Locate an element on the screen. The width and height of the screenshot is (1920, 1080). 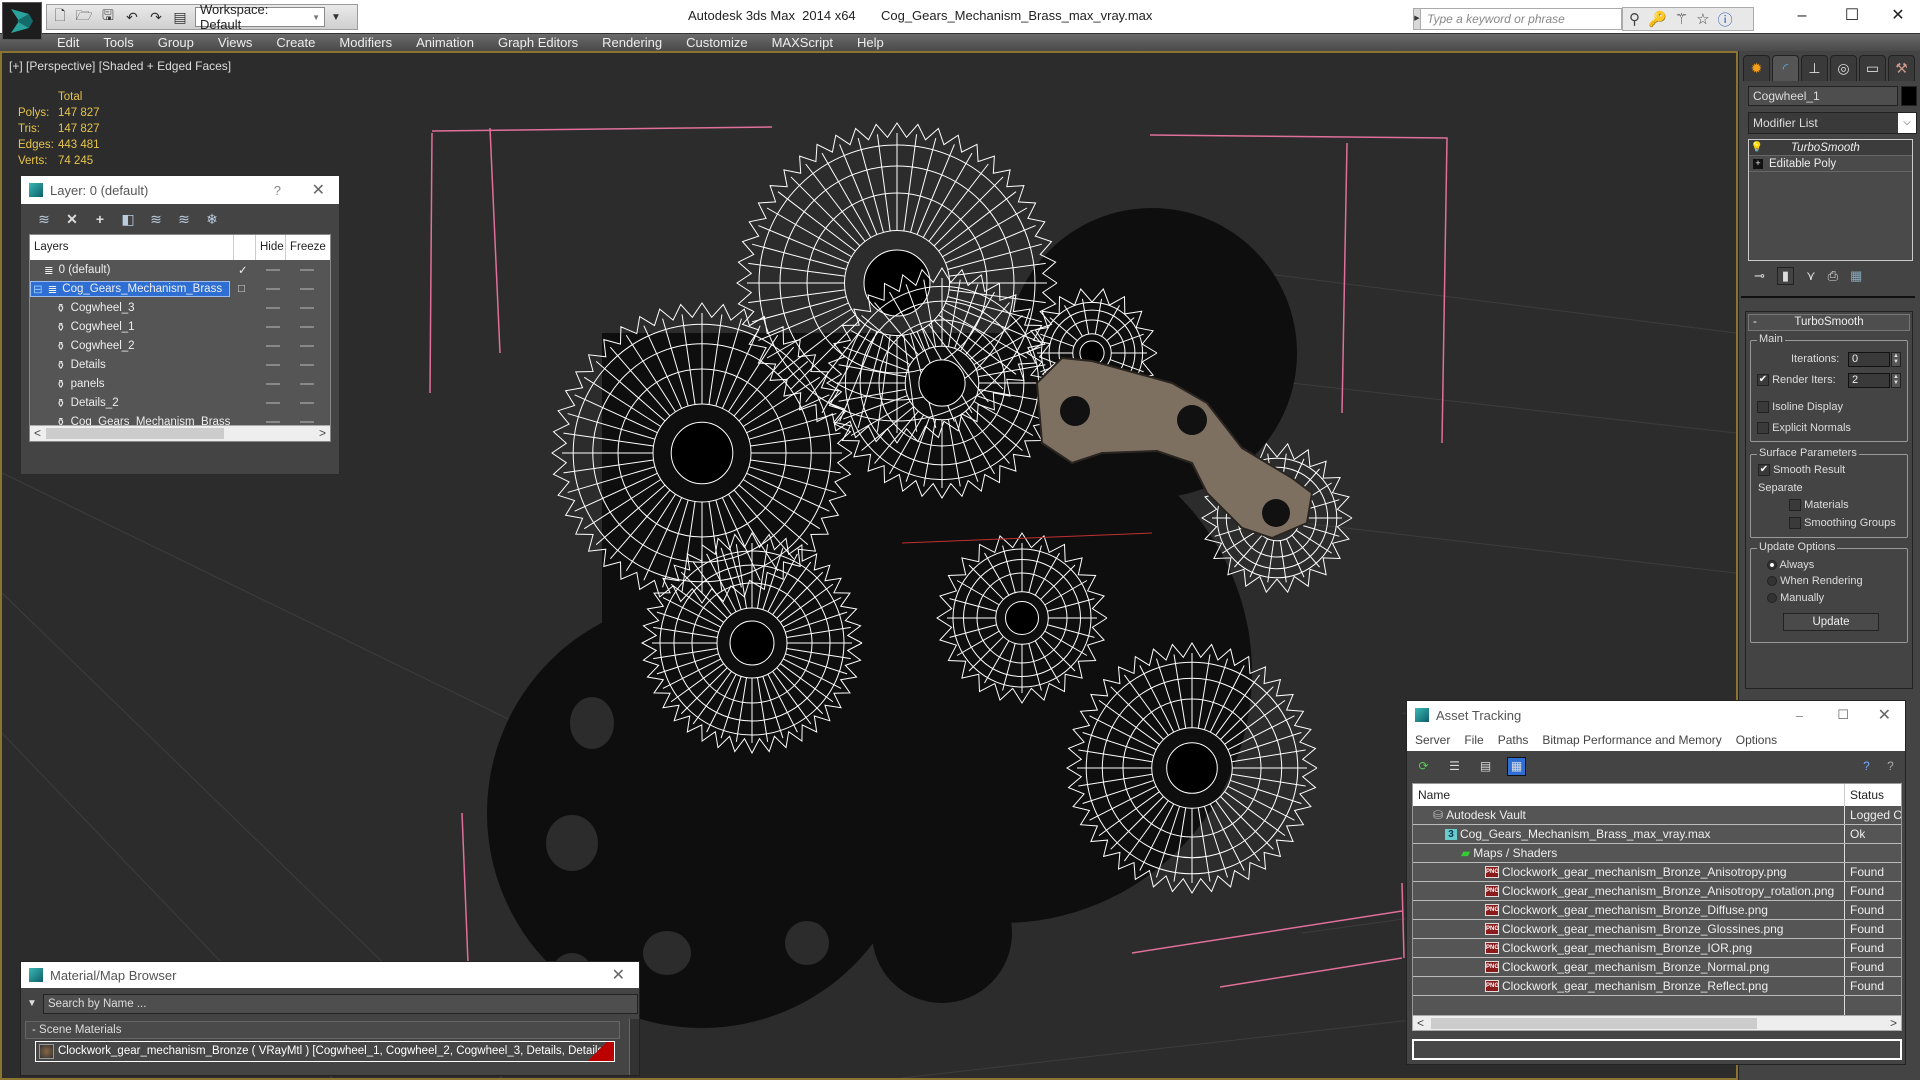
menu-rendering: Rendering is located at coordinates (638, 42).